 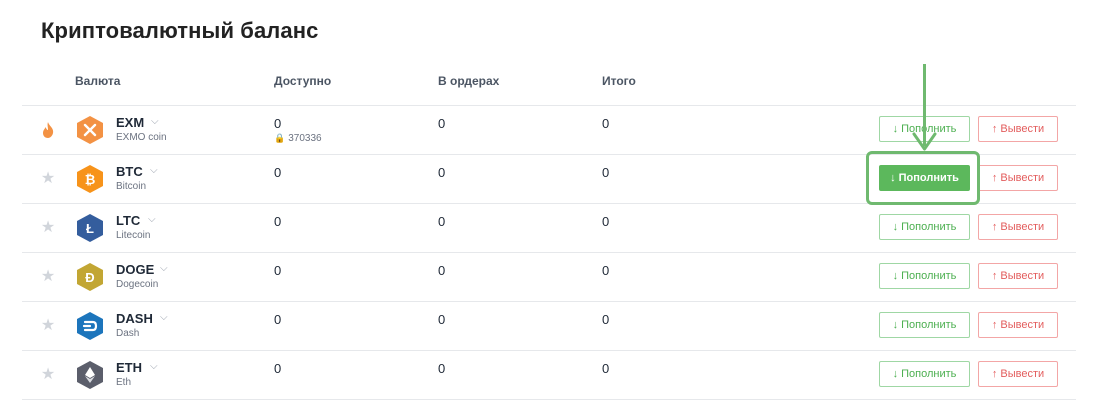 I want to click on ethereum-icon, so click(x=90, y=375).